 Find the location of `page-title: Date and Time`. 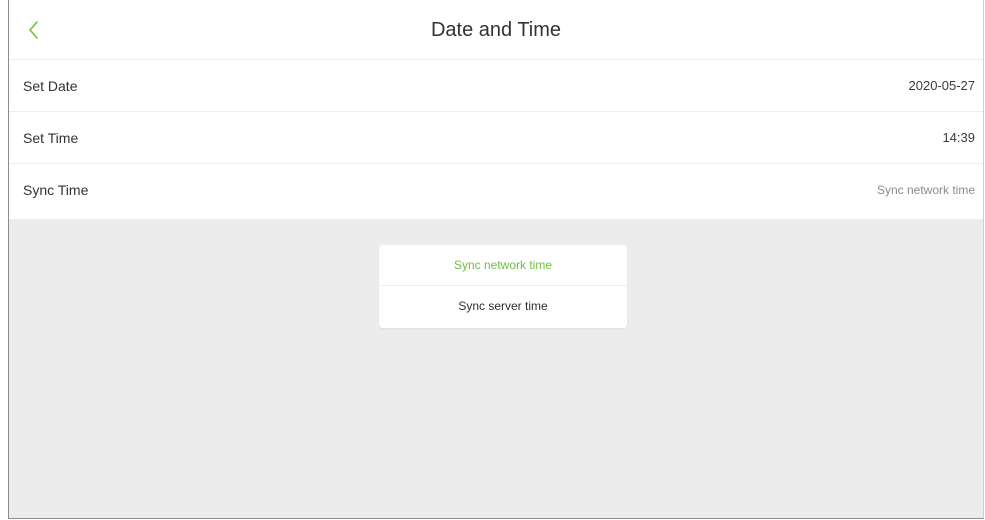

page-title: Date and Time is located at coordinates (496, 30).